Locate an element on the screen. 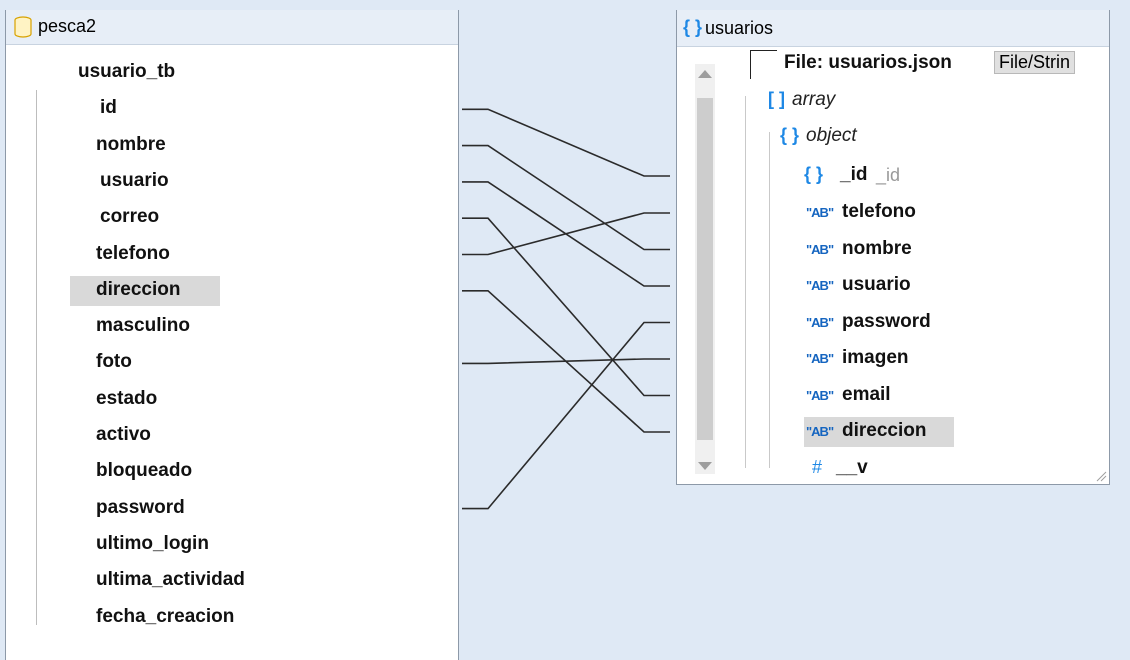 This screenshot has height=660, width=1130. database-icon is located at coordinates (23, 27).